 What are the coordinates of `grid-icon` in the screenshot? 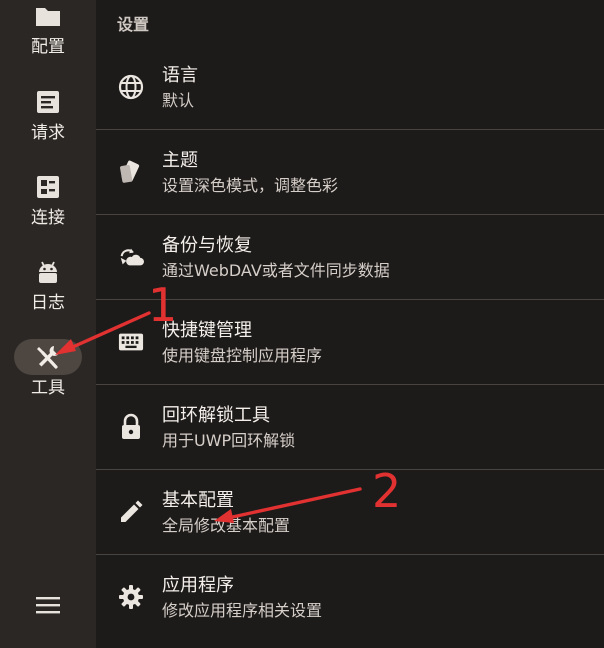 It's located at (48, 187).